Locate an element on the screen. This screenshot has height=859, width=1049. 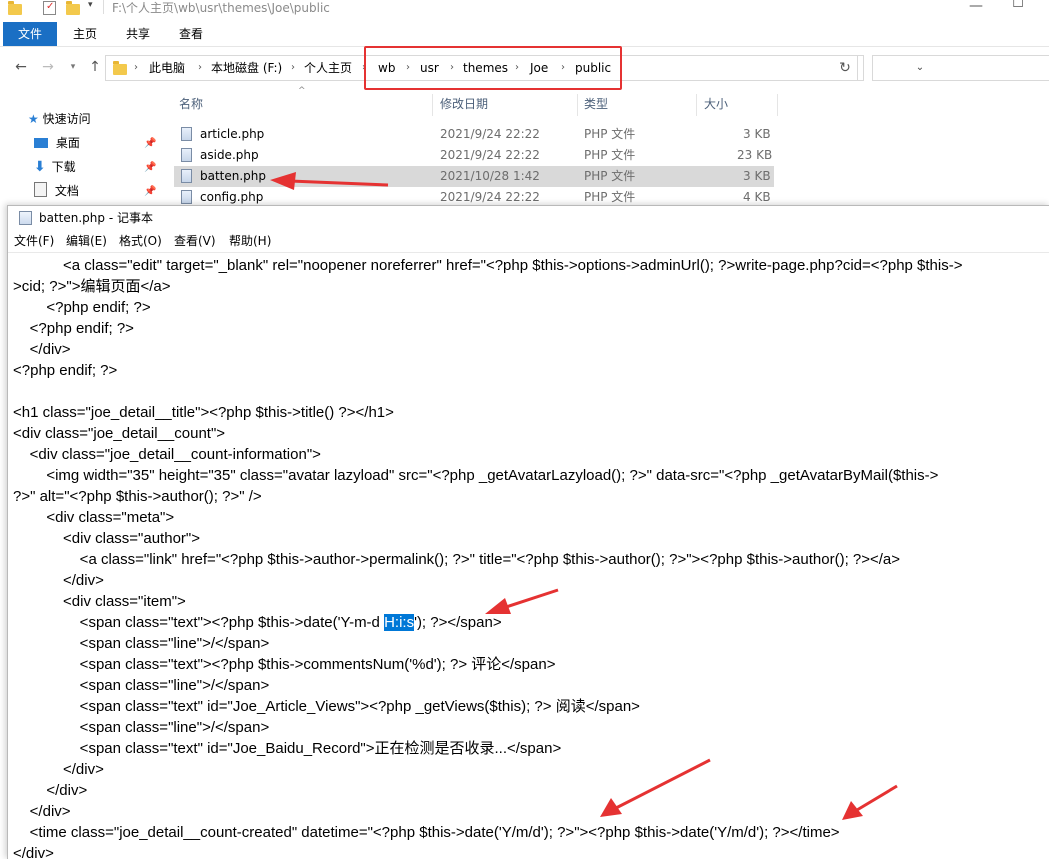
recent-locations-icon: ▾ is located at coordinates (73, 67).